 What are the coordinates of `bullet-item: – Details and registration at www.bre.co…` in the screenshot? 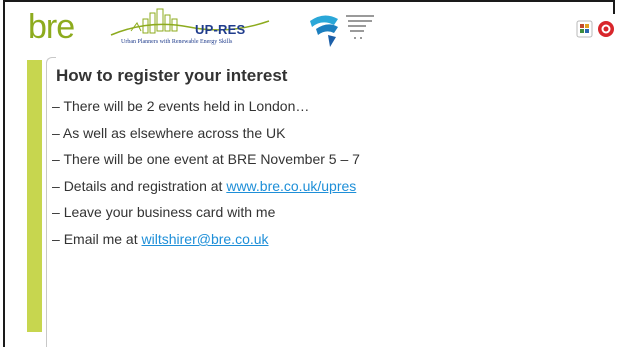 It's located at (206, 189).